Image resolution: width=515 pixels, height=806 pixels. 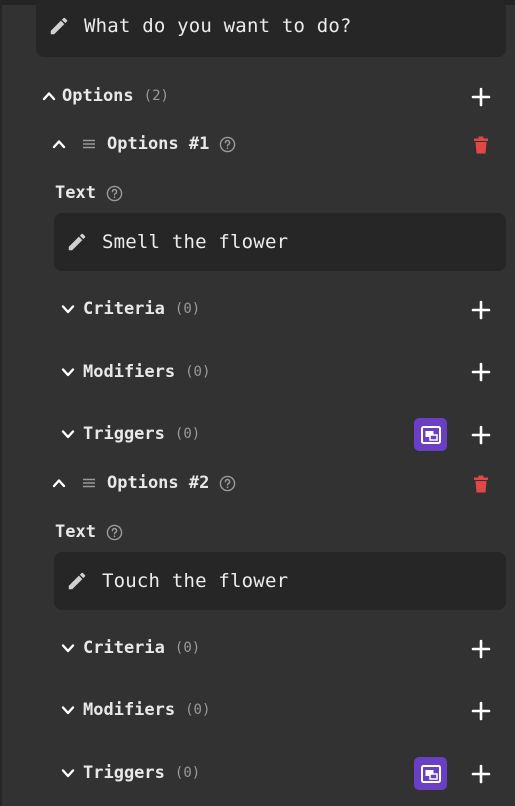 I want to click on options-header: Options (2), so click(x=105, y=96).